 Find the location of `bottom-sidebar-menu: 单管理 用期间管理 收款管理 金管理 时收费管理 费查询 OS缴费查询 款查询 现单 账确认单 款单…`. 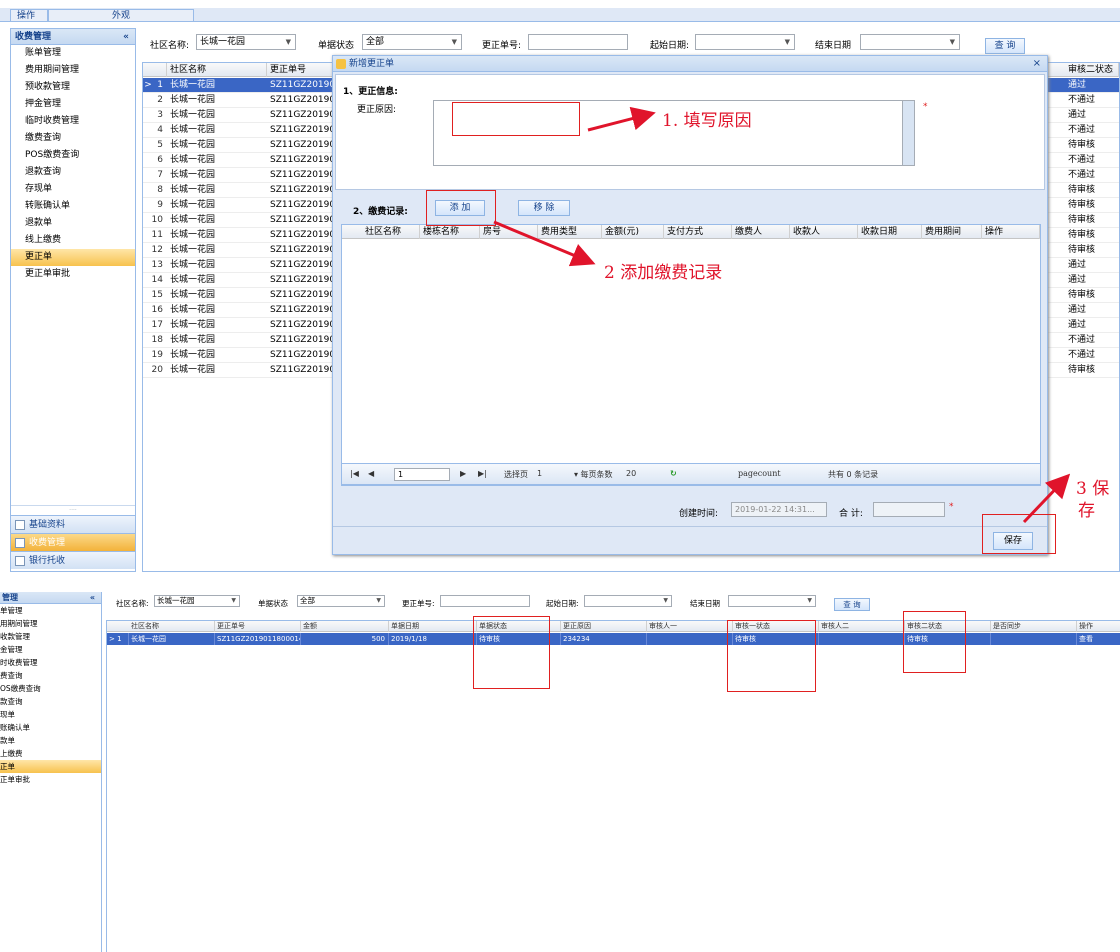

bottom-sidebar-menu: 单管理 用期间管理 收款管理 金管理 时收费管理 费查询 OS缴费查询 款查询 现单 账确认单 款单… is located at coordinates (50, 695).